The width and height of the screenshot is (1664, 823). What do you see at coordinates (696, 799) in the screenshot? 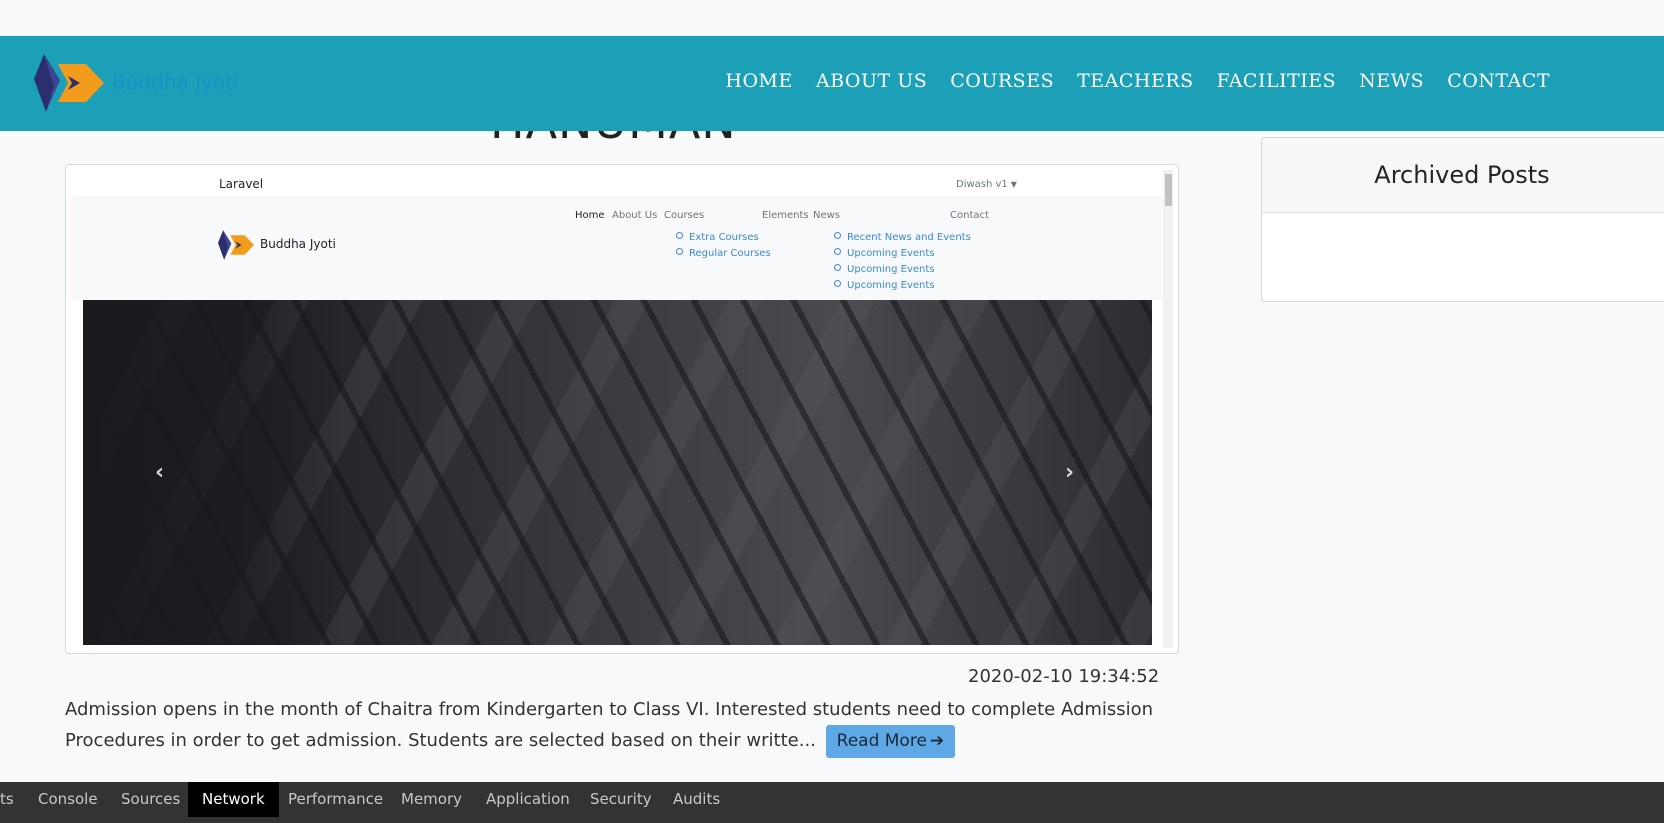
I see `devtools-tab-audits: Audits` at bounding box center [696, 799].